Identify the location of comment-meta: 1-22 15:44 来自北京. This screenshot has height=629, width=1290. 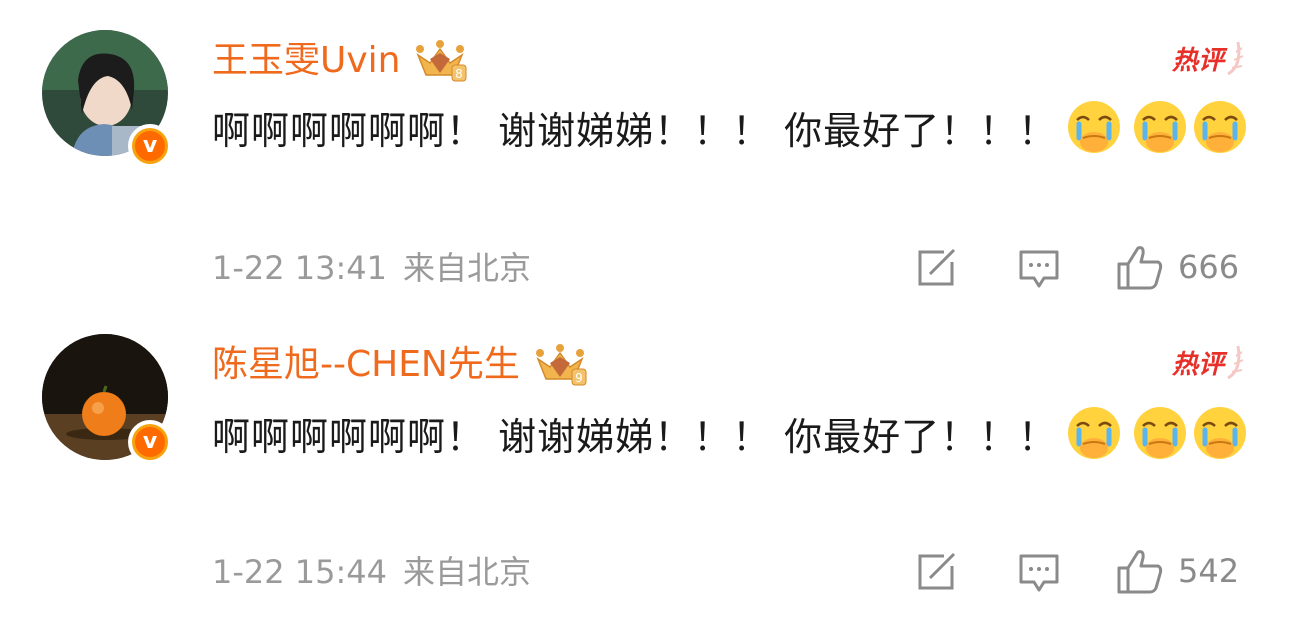
(371, 572).